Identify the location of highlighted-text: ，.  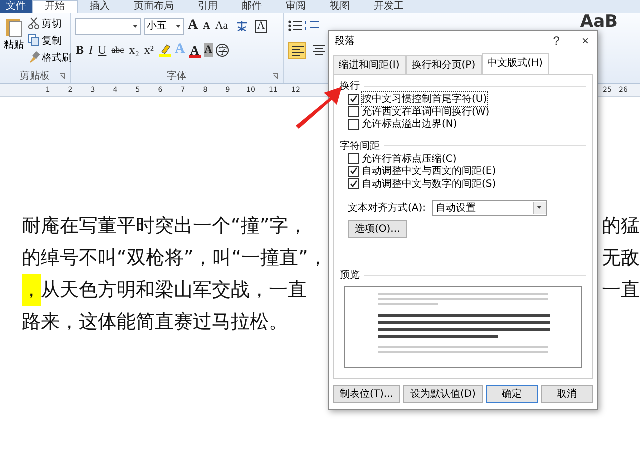
(31, 290).